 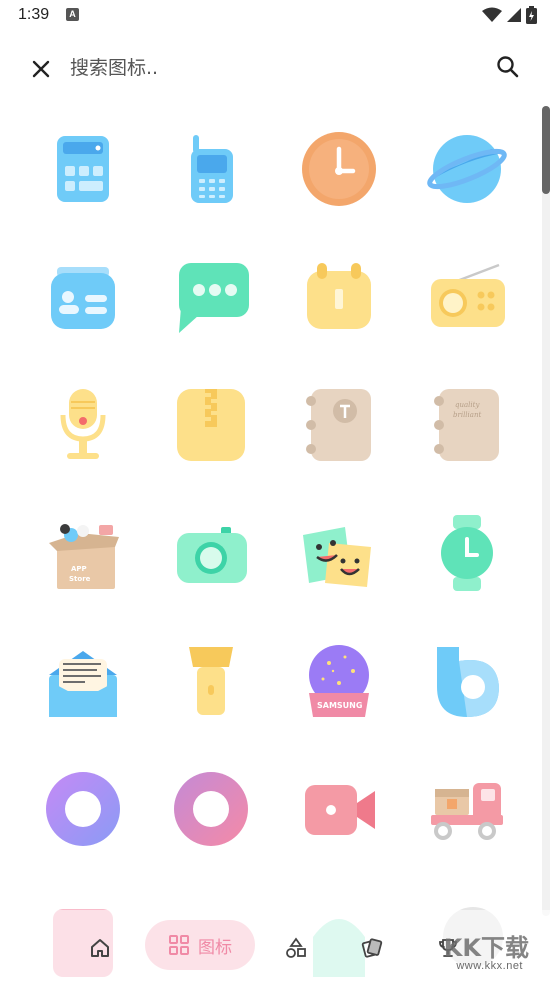 I want to click on cards-icon, so click(x=372, y=948).